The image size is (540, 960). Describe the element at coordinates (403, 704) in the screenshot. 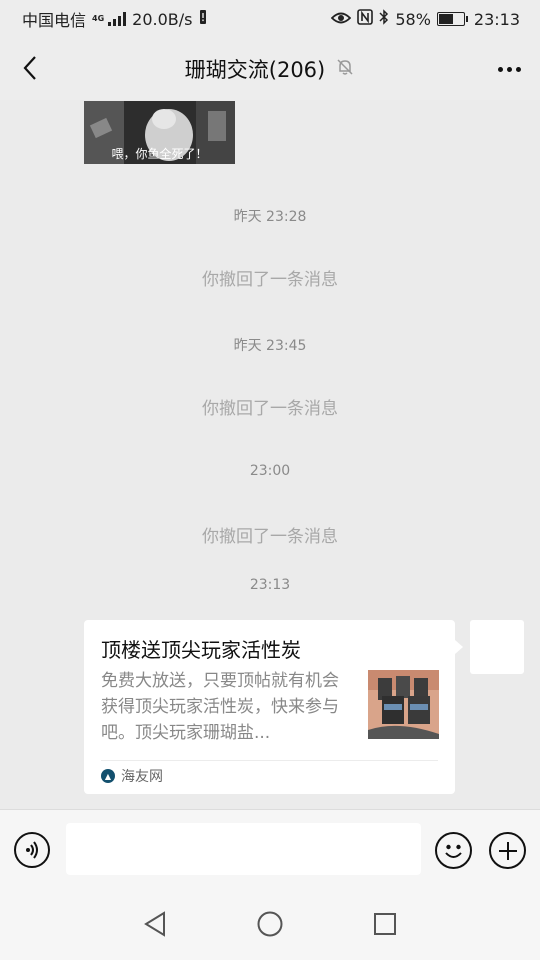

I see `link-card-thumbnail` at that location.